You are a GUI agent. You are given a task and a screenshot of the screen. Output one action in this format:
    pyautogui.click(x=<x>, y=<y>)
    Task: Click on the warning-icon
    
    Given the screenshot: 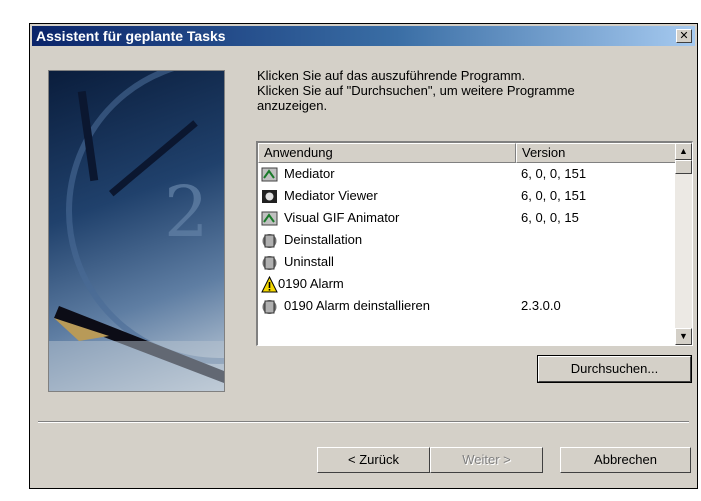 What is the action you would take?
    pyautogui.click(x=269, y=284)
    